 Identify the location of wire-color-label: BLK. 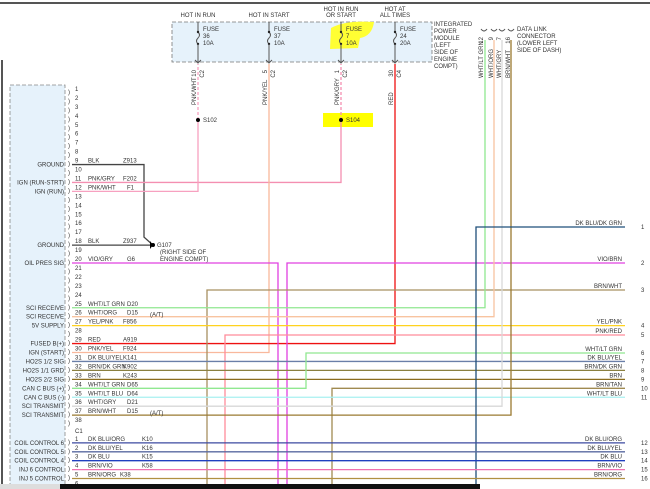
(93, 242).